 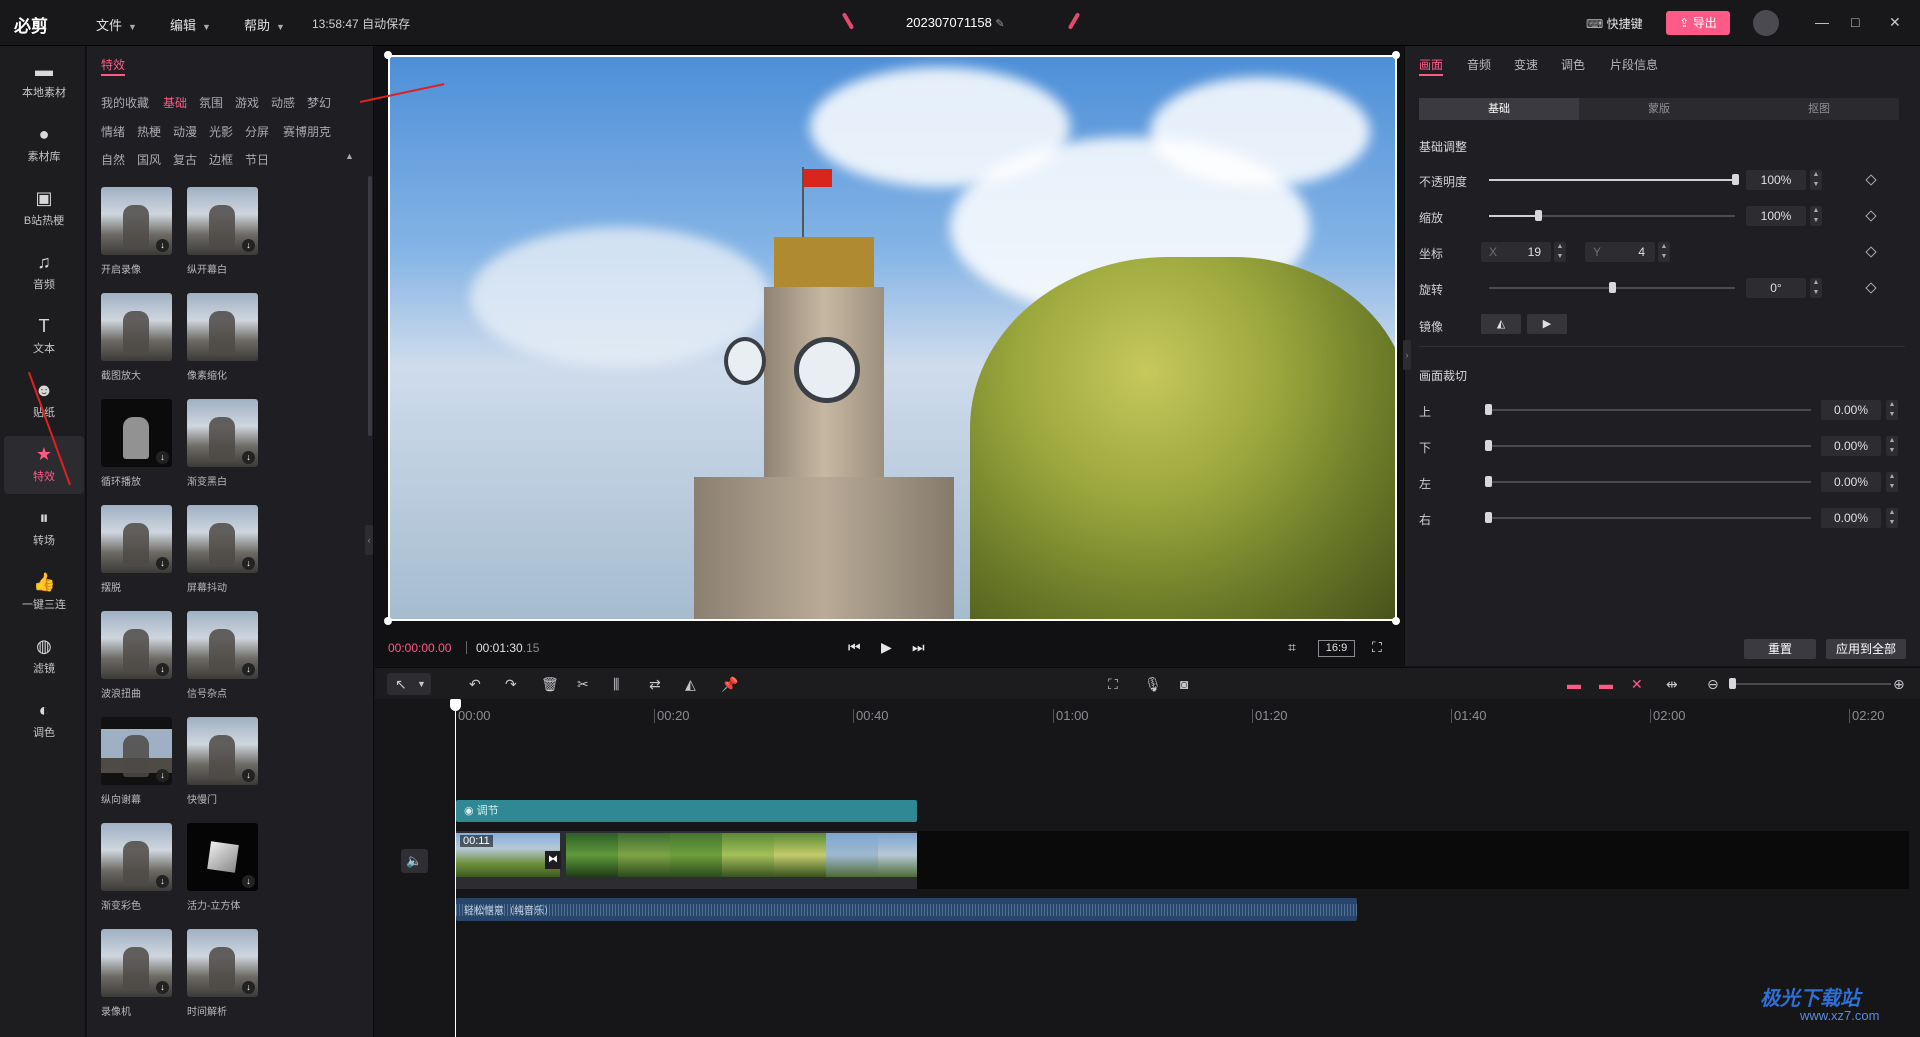 I want to click on split-view-icon: ⇹, so click(x=1672, y=684).